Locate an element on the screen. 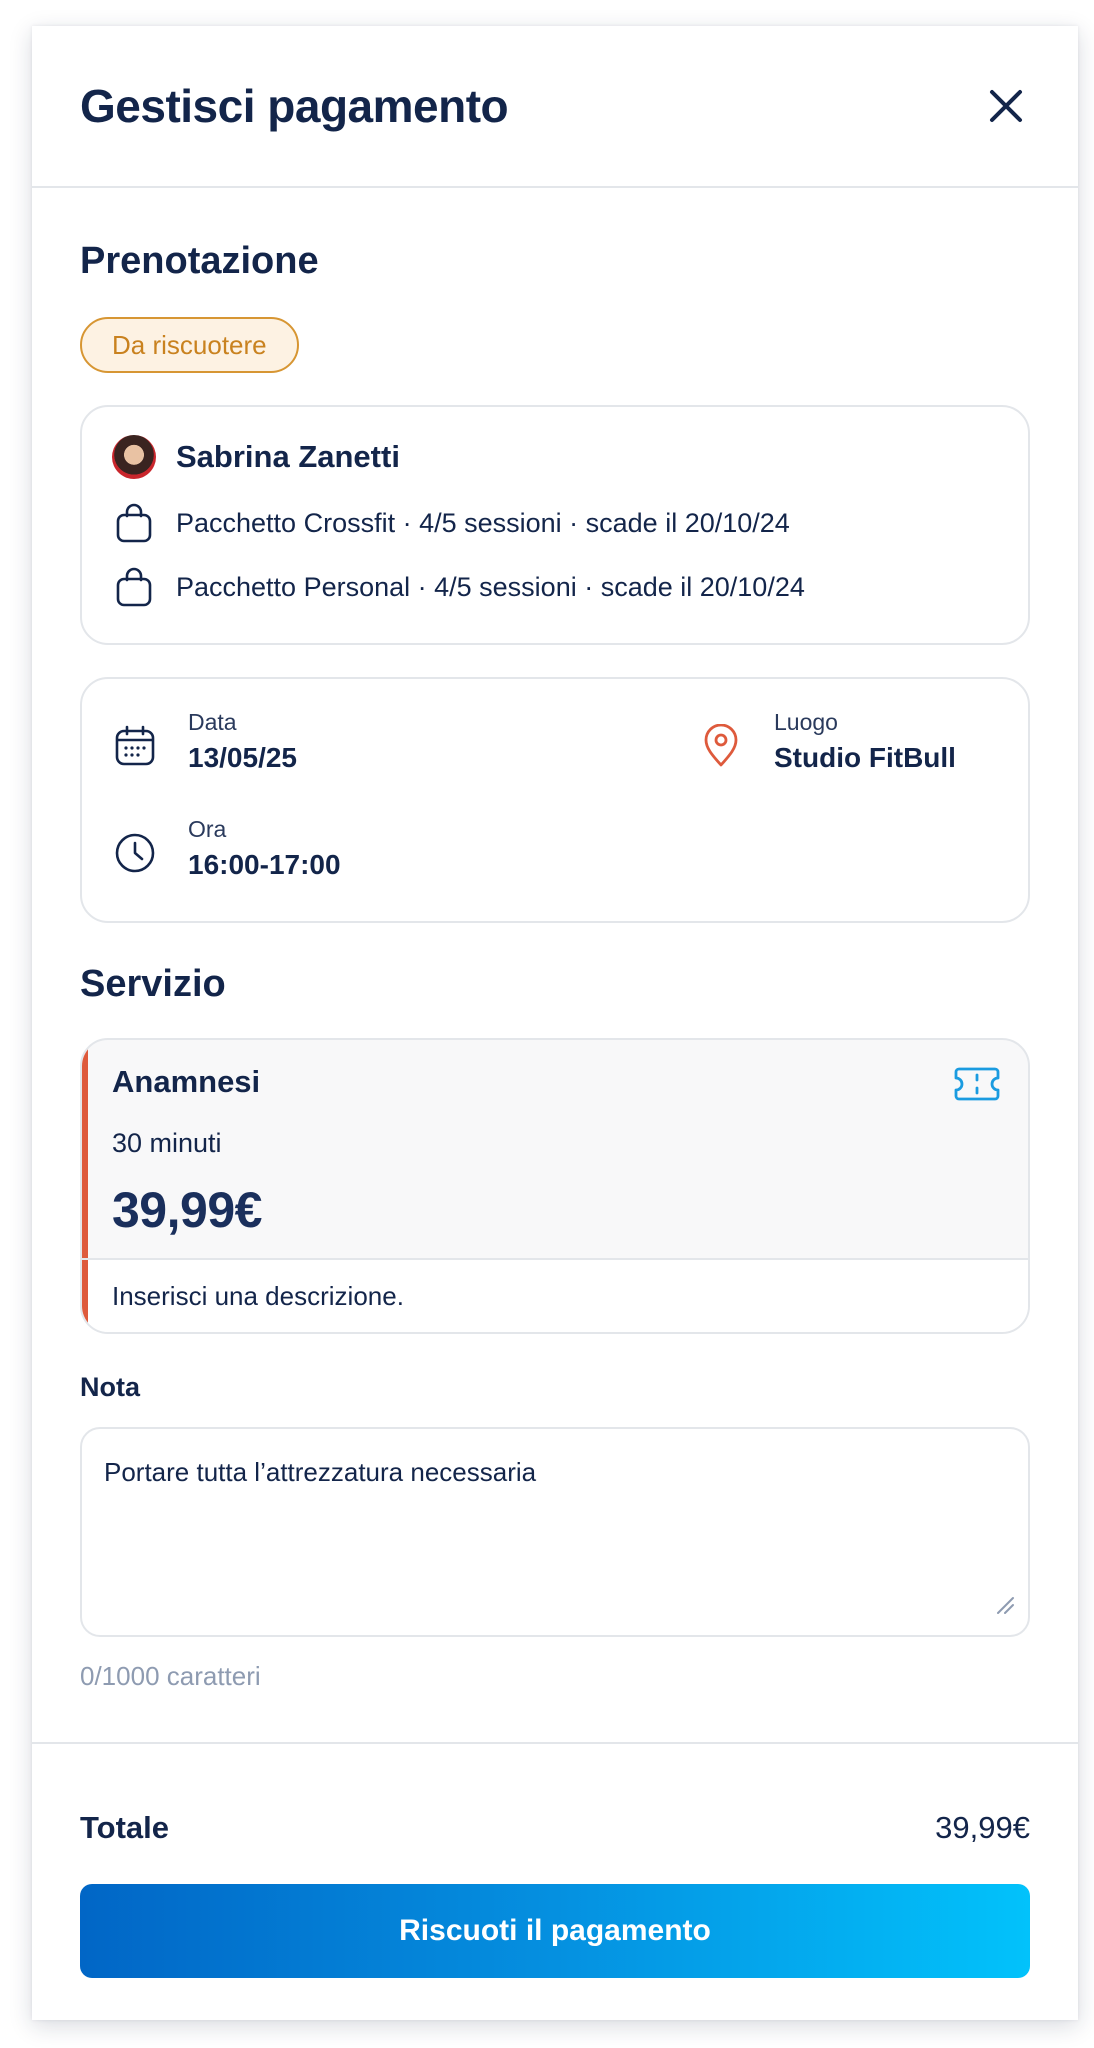 The height and width of the screenshot is (2048, 1094). service-price: 39,99€ is located at coordinates (187, 1210).